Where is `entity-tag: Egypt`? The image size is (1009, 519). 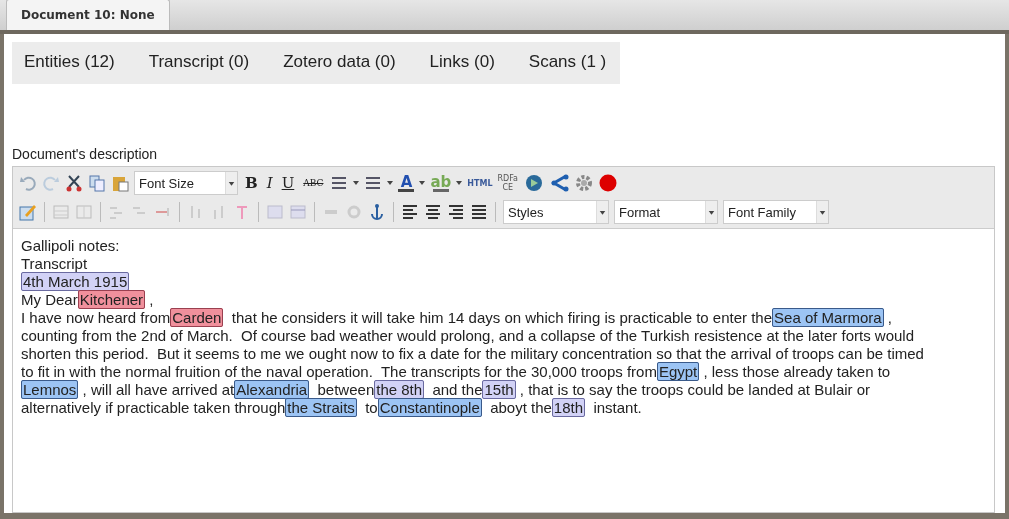 entity-tag: Egypt is located at coordinates (678, 371).